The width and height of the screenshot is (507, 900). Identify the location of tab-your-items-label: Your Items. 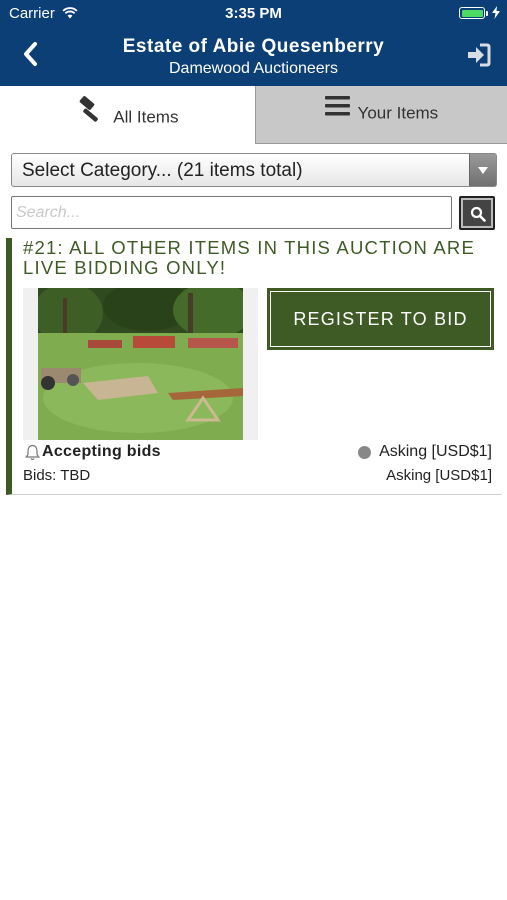
(398, 113).